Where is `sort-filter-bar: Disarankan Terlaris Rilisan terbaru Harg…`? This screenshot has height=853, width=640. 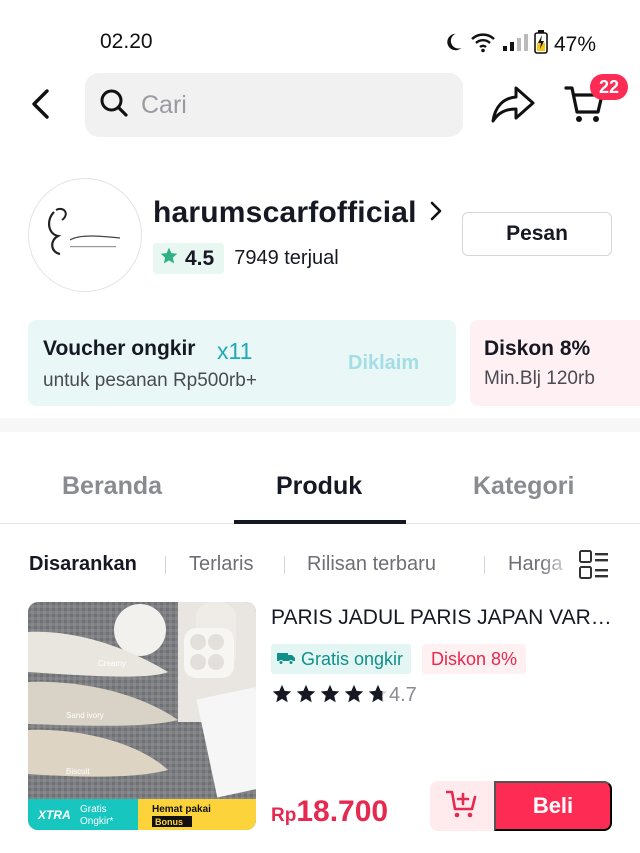
sort-filter-bar: Disarankan Terlaris Rilisan terbaru Harg… is located at coordinates (320, 565).